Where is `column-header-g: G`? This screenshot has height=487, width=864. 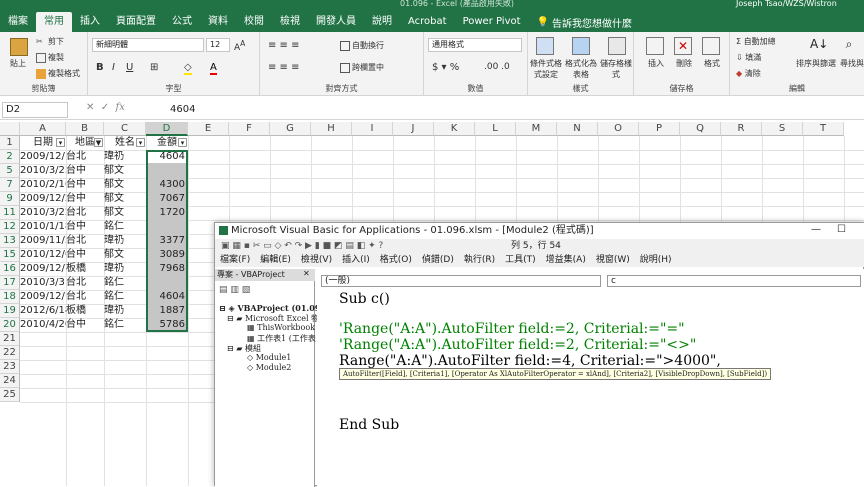
column-header-g: G is located at coordinates (290, 129).